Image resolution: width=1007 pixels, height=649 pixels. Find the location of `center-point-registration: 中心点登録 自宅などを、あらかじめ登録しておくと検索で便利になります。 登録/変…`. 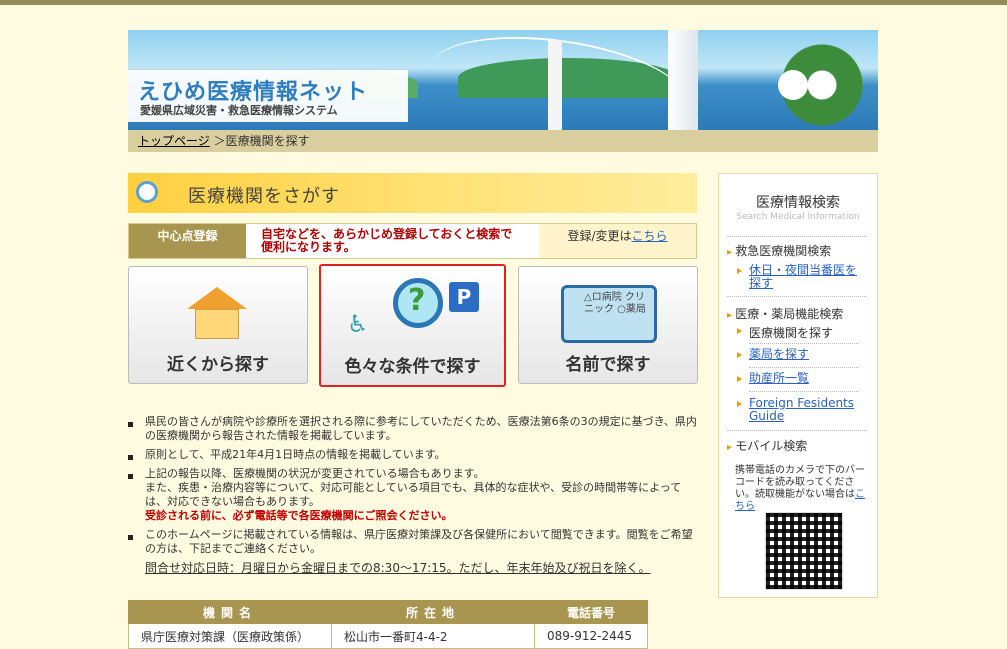

center-point-registration: 中心点登録 自宅などを、あらかじめ登録しておくと検索で便利になります。 登録/変… is located at coordinates (412, 241).